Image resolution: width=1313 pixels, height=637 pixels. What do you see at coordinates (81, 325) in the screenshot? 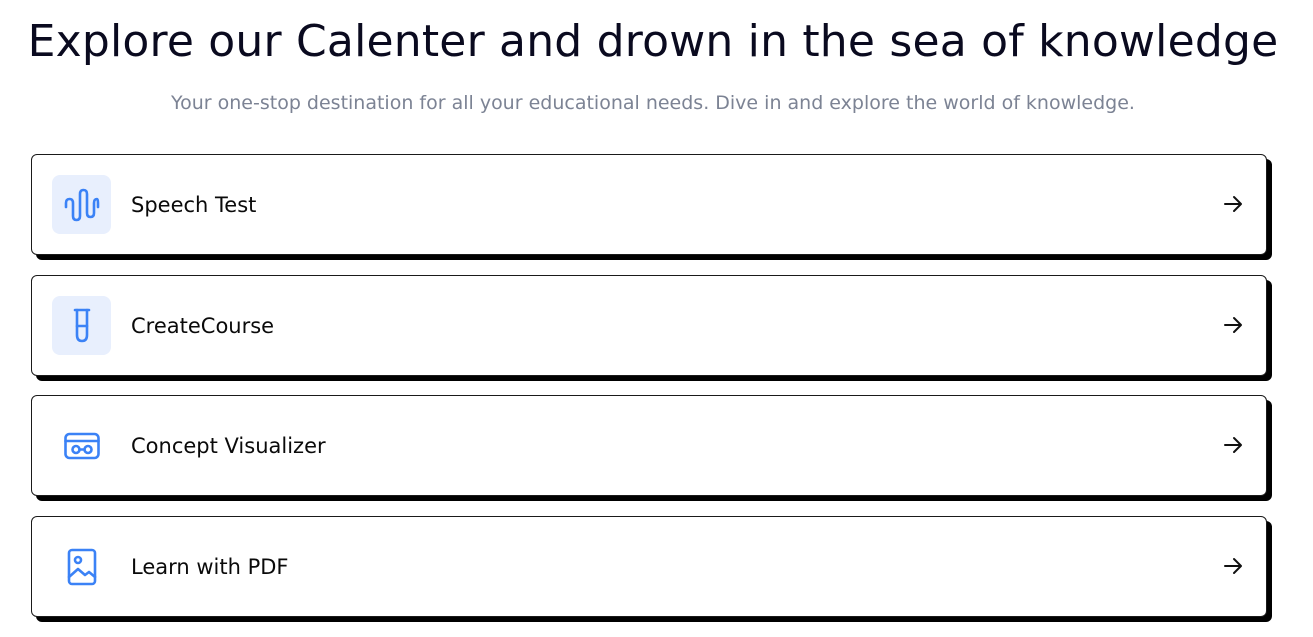
I see `test-tube-icon` at bounding box center [81, 325].